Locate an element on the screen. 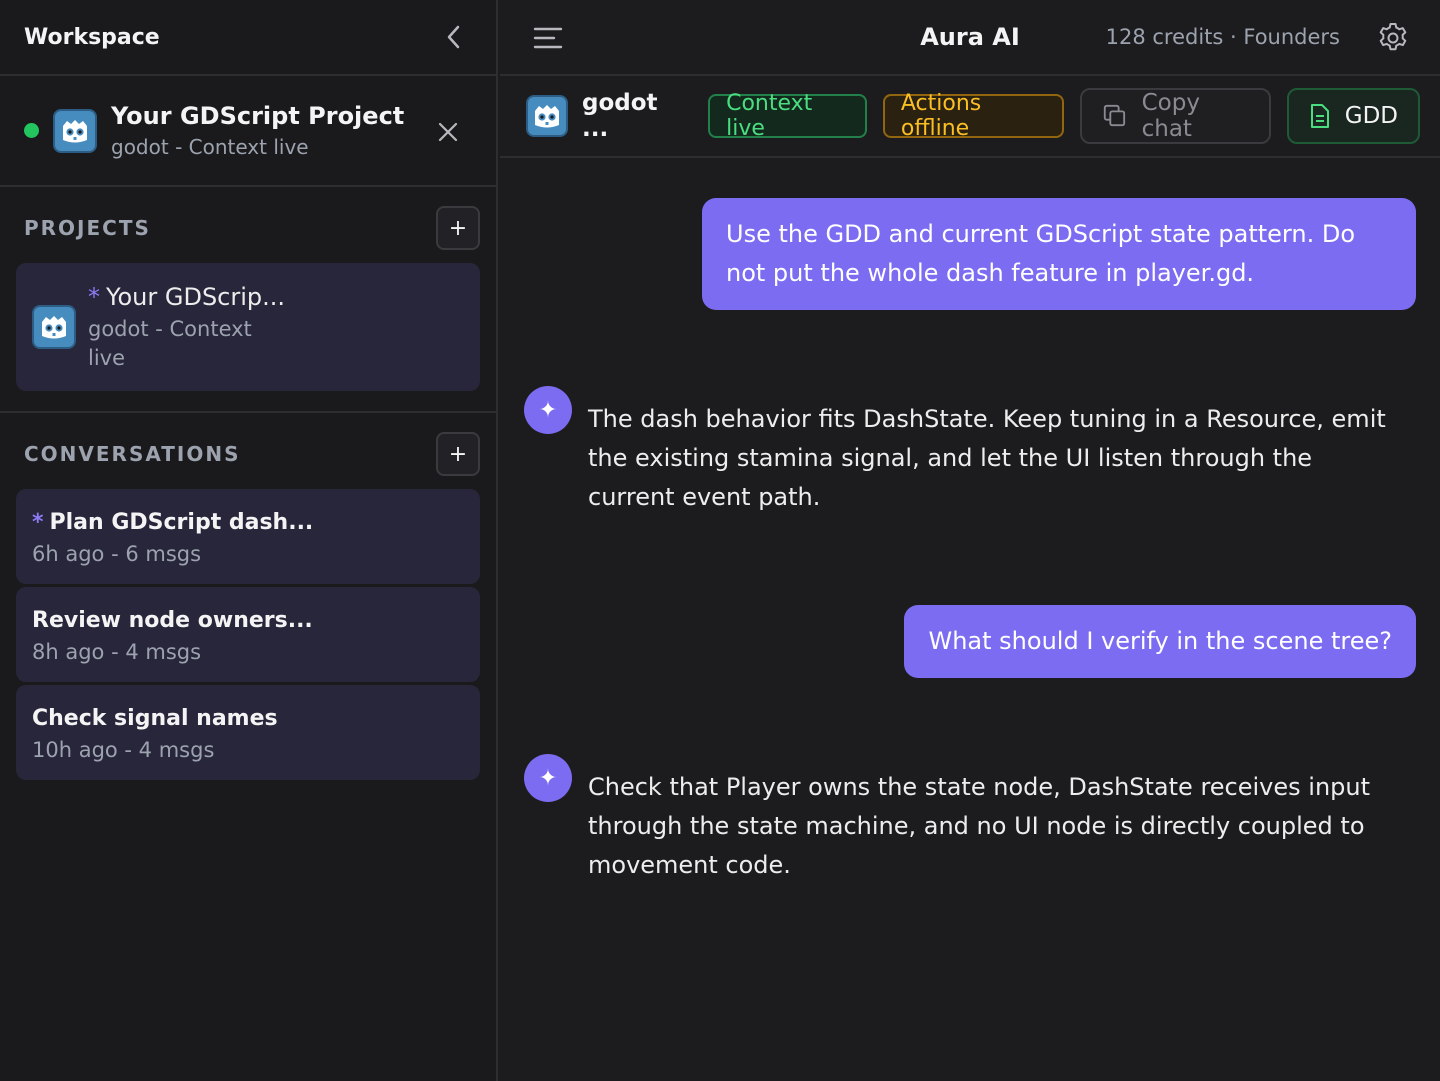 The height and width of the screenshot is (1081, 1440). close-project-button is located at coordinates (448, 132).